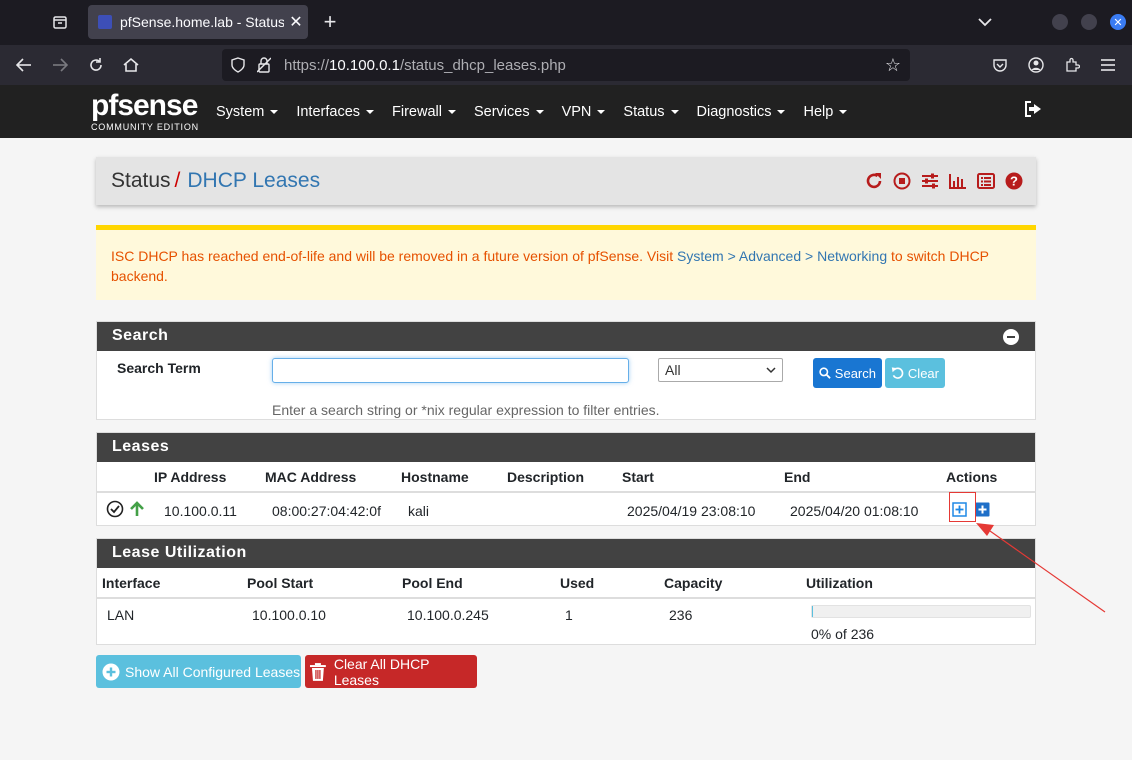 This screenshot has width=1132, height=760. Describe the element at coordinates (481, 583) in the screenshot. I see `column-header-pool-end: Pool End` at that location.